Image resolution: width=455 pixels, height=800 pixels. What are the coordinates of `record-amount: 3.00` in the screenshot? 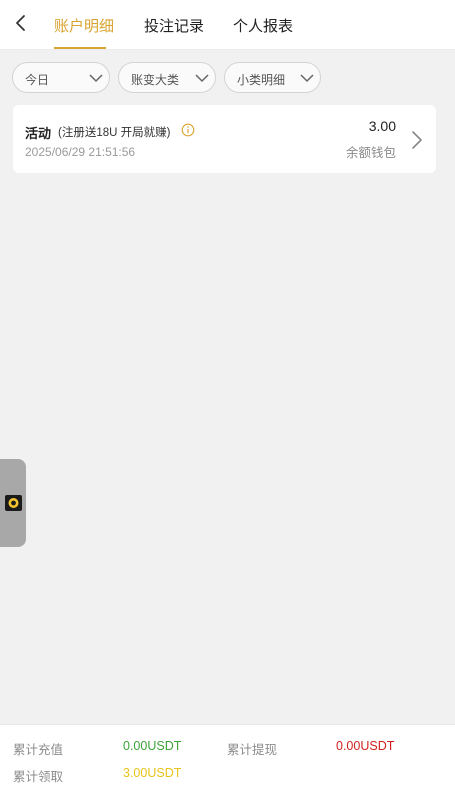 It's located at (382, 126).